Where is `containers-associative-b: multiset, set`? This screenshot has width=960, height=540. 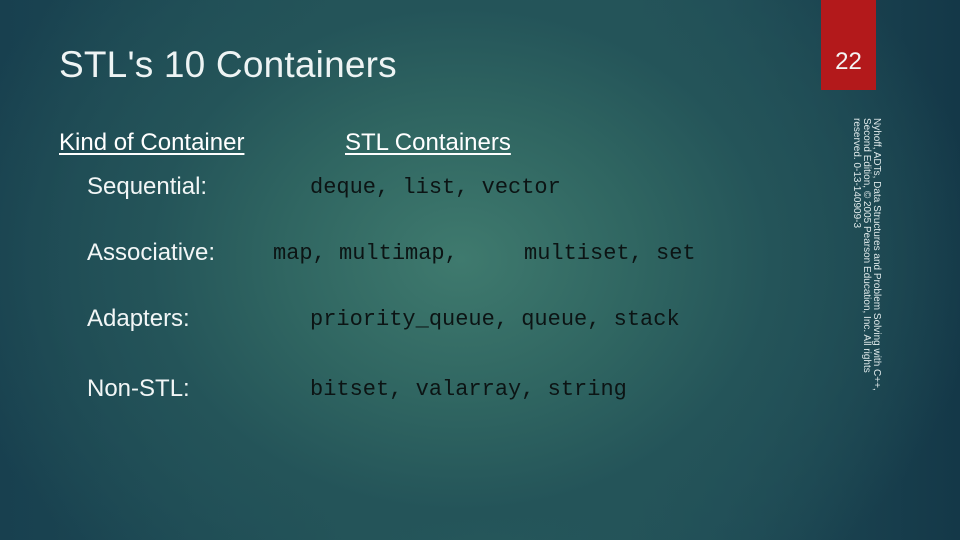 containers-associative-b: multiset, set is located at coordinates (610, 253).